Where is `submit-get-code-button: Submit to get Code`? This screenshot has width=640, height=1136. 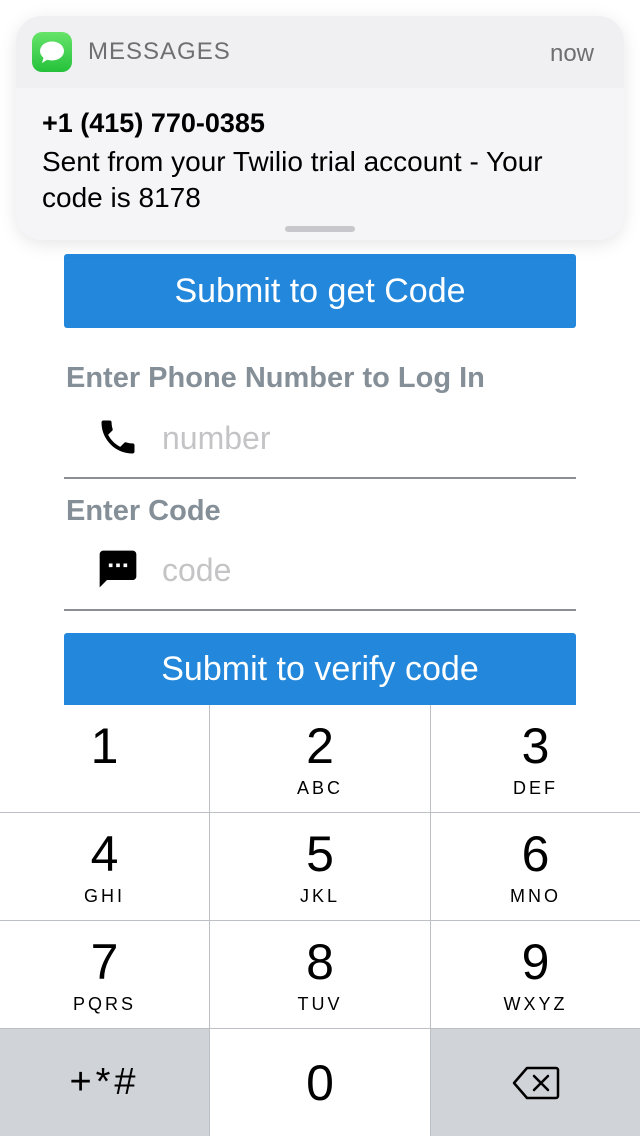
submit-get-code-button: Submit to get Code is located at coordinates (320, 291).